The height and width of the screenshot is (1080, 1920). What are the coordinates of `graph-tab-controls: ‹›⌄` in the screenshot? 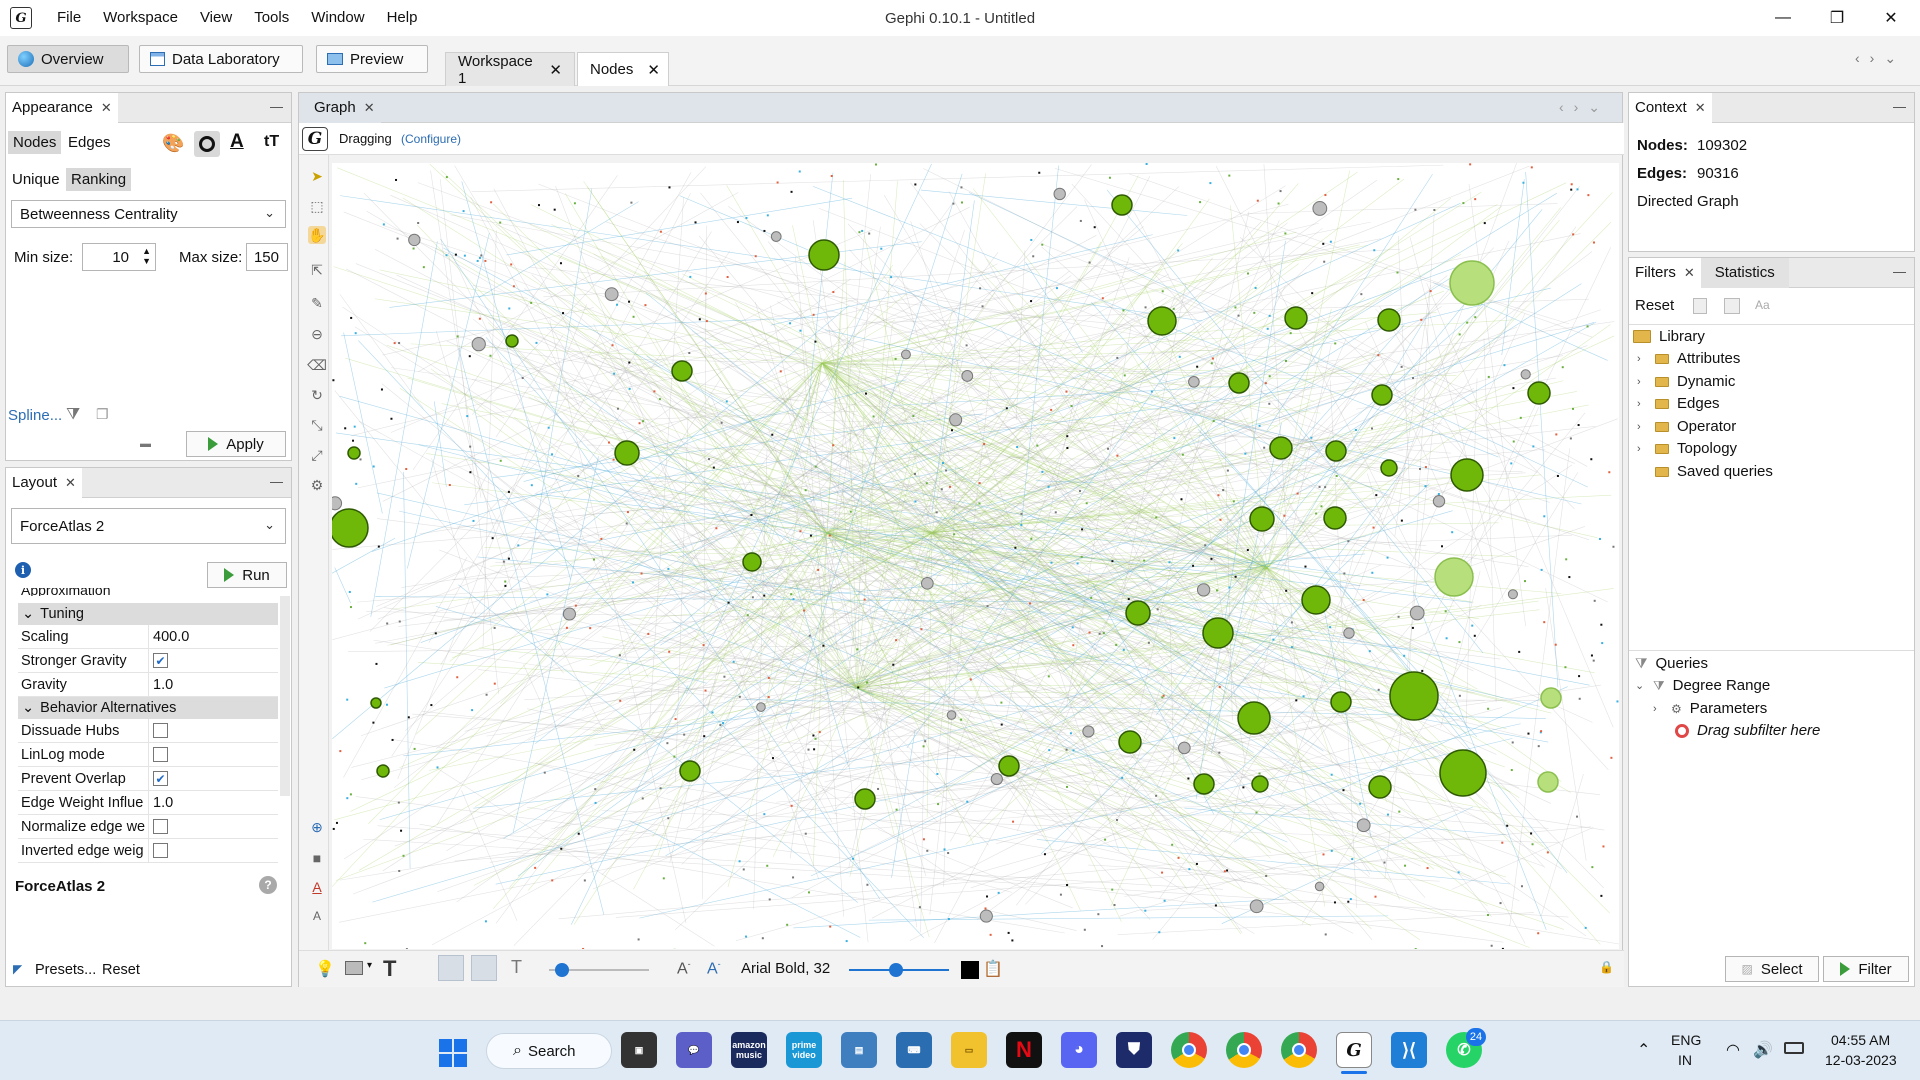 It's located at (1584, 107).